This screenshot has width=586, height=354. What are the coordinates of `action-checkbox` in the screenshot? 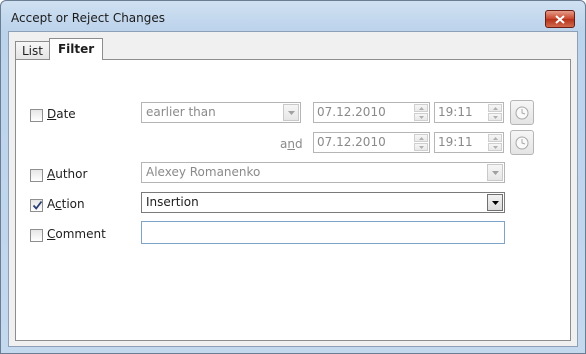 It's located at (36, 205).